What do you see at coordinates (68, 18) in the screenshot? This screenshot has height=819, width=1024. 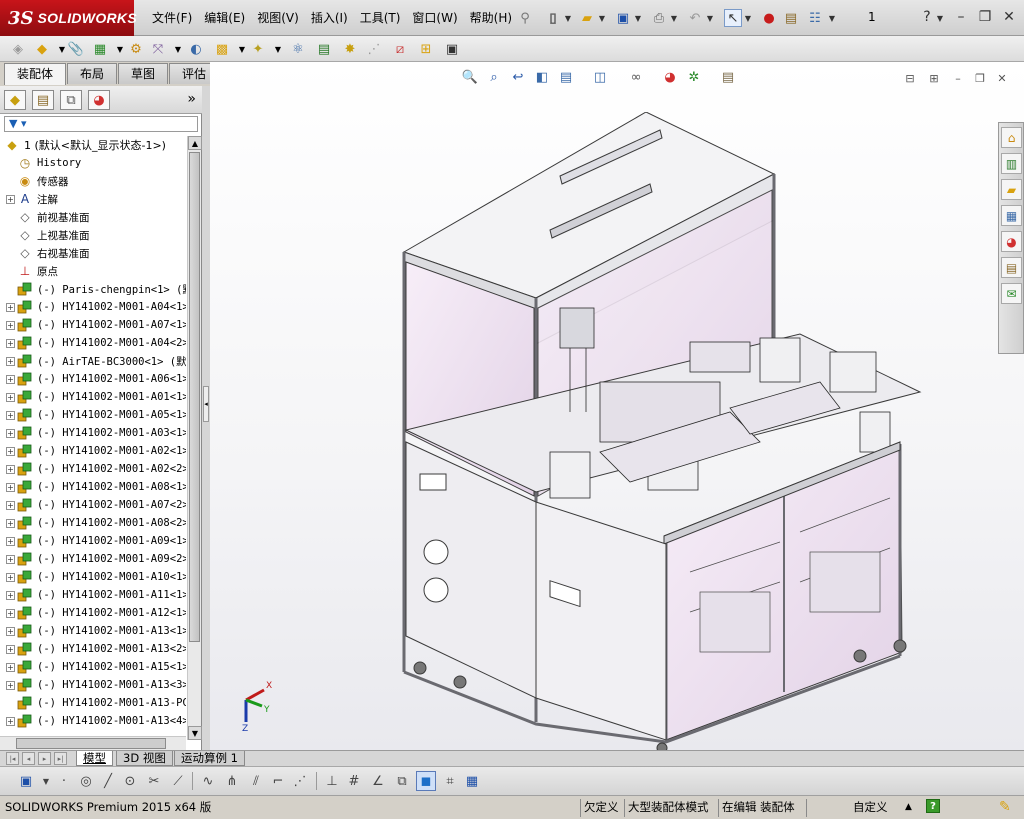 I see `solidworks-logo: 3S SOLIDWORKS` at bounding box center [68, 18].